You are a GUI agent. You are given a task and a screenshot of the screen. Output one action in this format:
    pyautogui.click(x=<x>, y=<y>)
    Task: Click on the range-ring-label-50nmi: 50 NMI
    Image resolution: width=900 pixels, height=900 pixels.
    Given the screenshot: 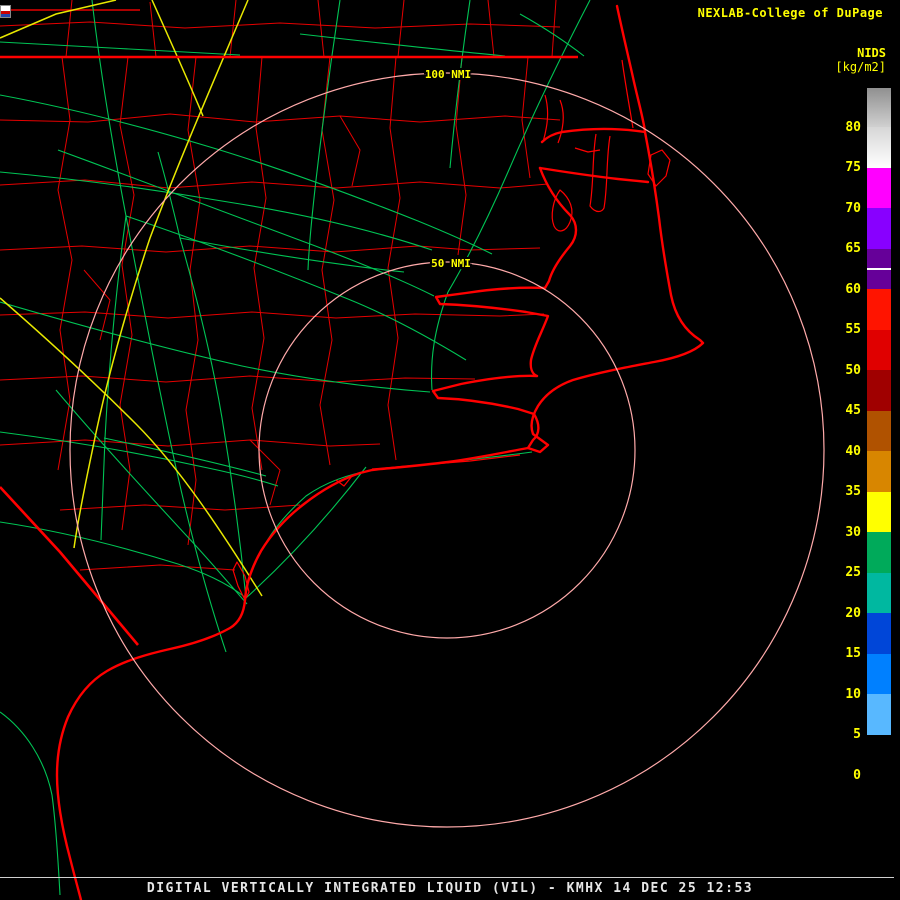 What is the action you would take?
    pyautogui.click(x=451, y=263)
    